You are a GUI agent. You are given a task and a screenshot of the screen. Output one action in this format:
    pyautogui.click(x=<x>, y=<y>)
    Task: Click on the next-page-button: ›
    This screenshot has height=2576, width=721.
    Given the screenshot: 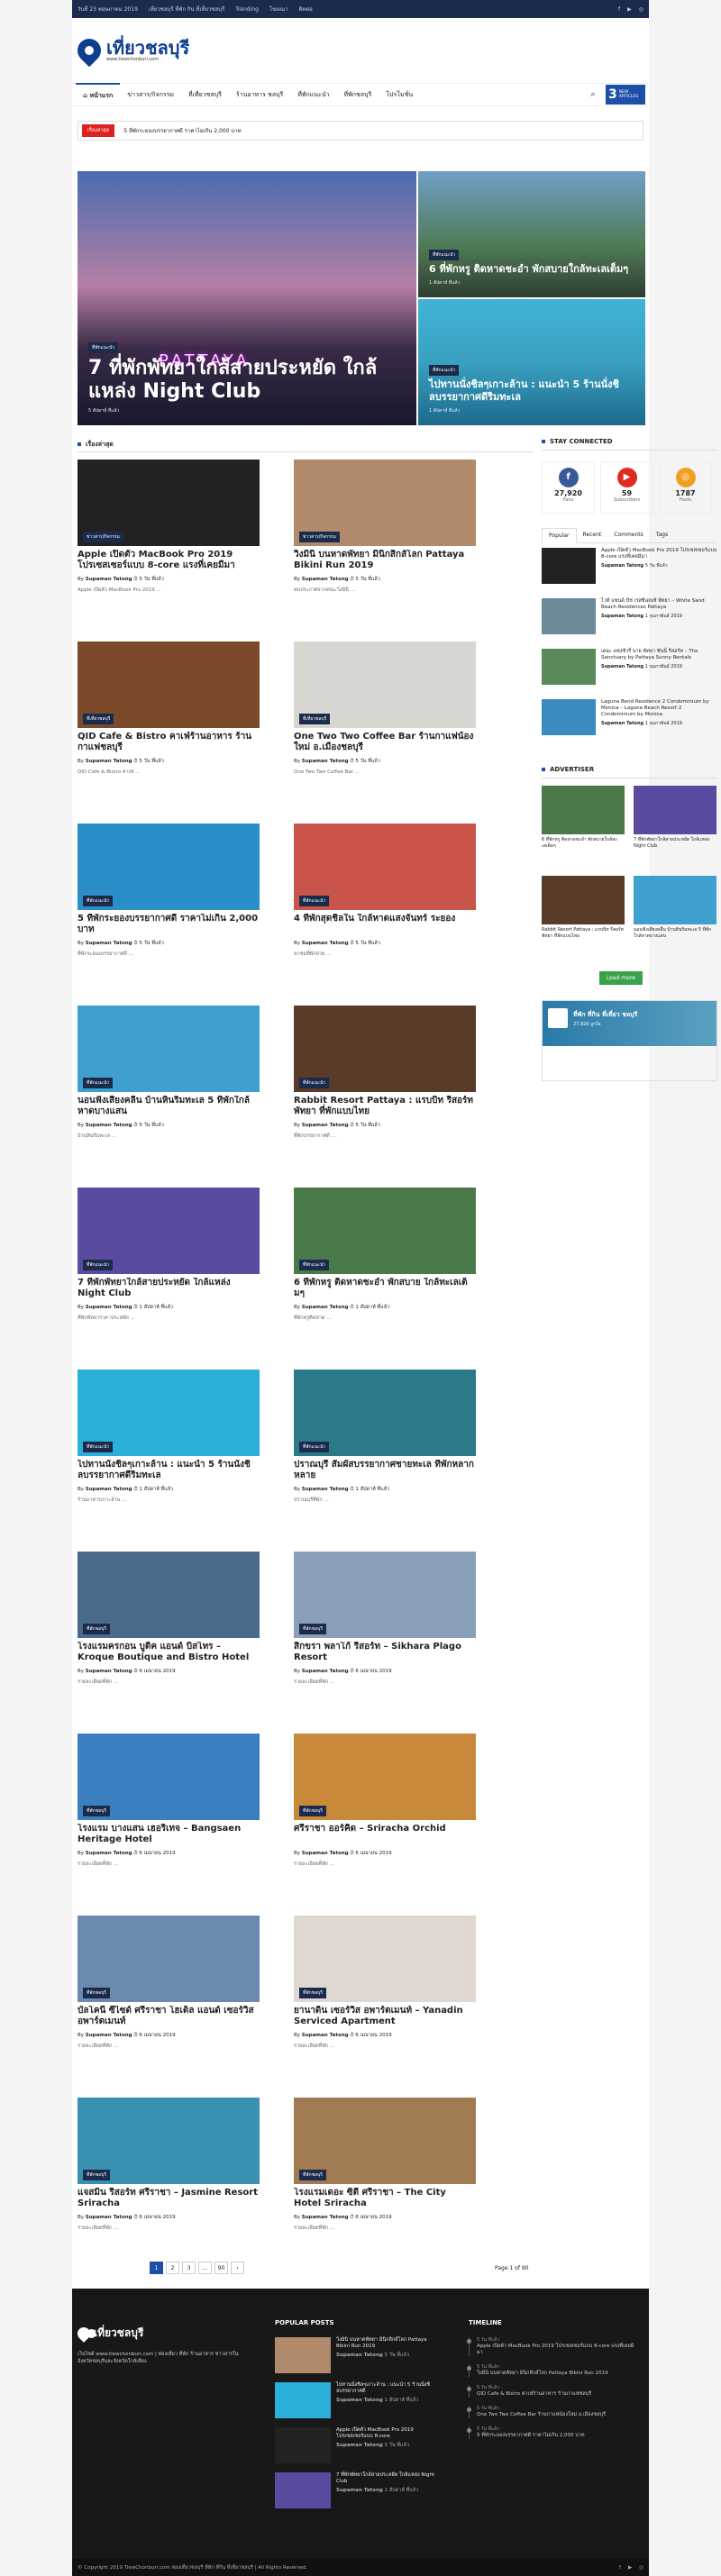 What is the action you would take?
    pyautogui.click(x=237, y=2268)
    